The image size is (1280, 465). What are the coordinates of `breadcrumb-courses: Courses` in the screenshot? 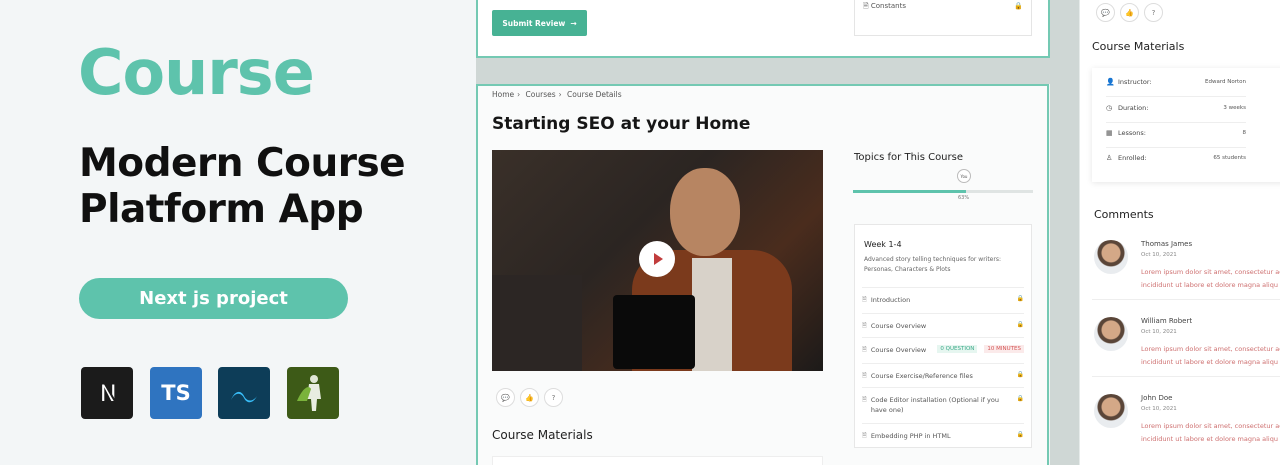 It's located at (541, 94).